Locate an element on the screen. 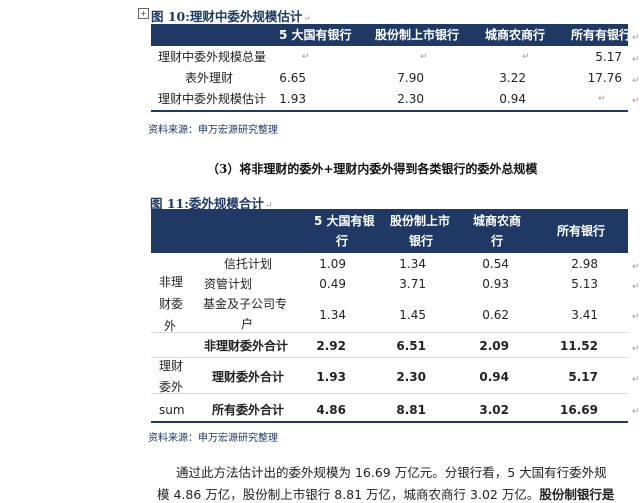  paragraph-line-1: 通过此方法估计出的委外规模为 16.69 万亿元。分银行看，5 大国有行委外规 is located at coordinates (391, 472).